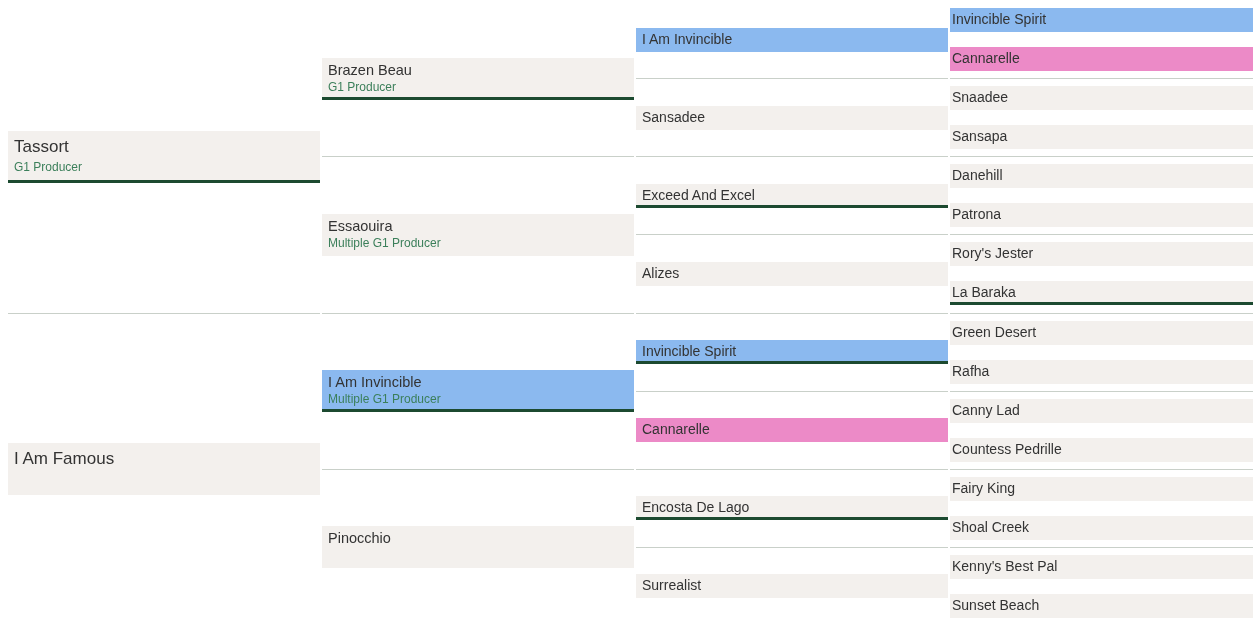  What do you see at coordinates (674, 117) in the screenshot?
I see `horse-name: Sansadee` at bounding box center [674, 117].